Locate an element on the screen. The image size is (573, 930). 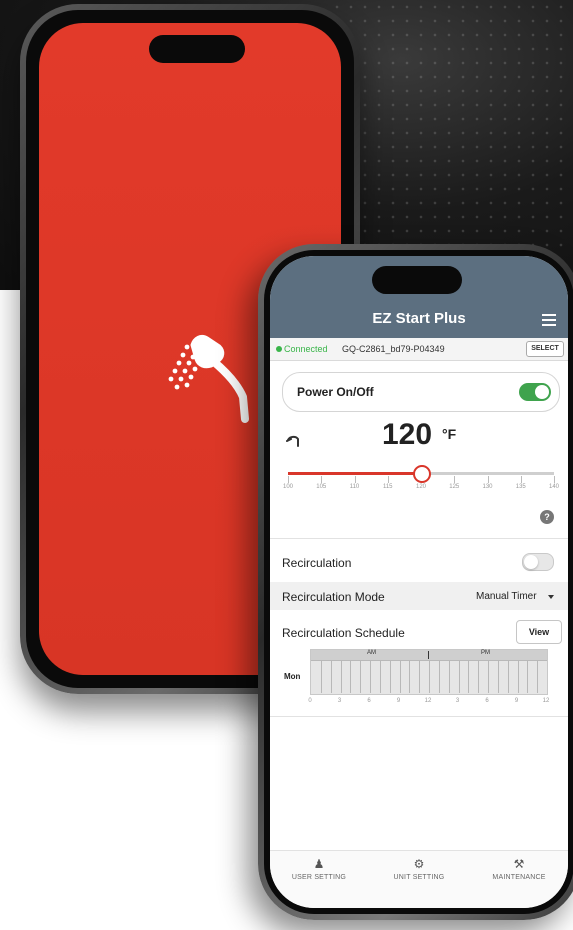
temperature-unit: °F is located at coordinates (449, 434).